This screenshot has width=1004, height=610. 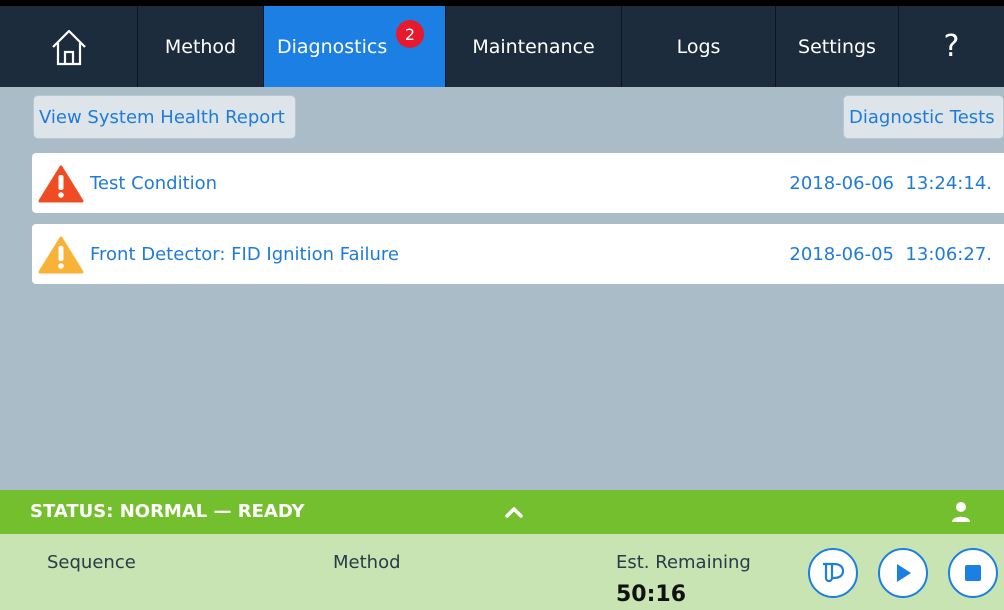 I want to click on stop-run-button, so click(x=973, y=573).